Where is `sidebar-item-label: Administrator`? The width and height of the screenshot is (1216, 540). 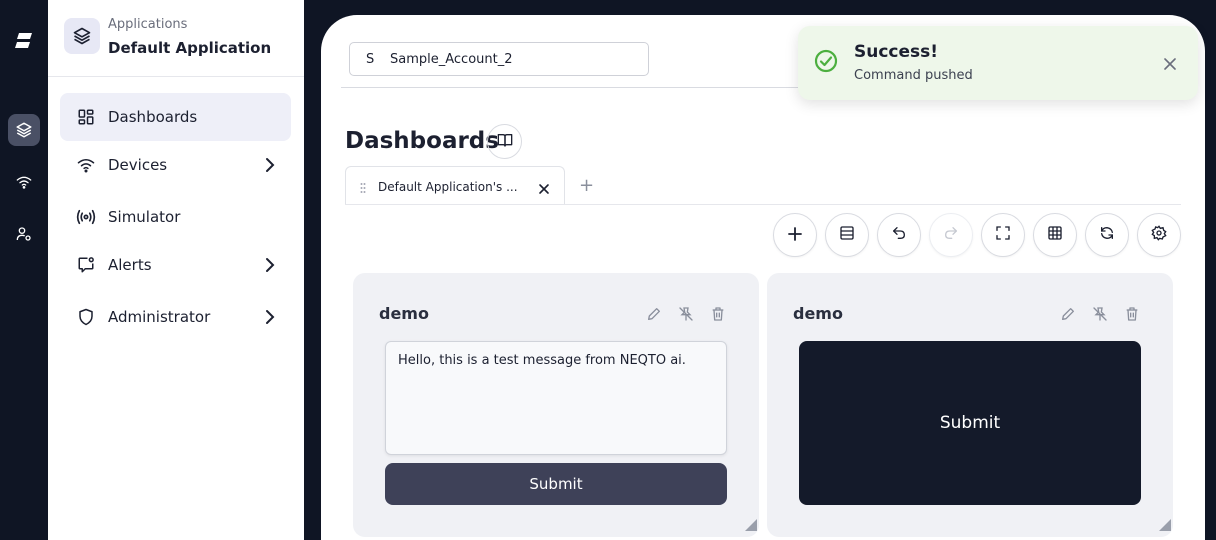
sidebar-item-label: Administrator is located at coordinates (159, 317).